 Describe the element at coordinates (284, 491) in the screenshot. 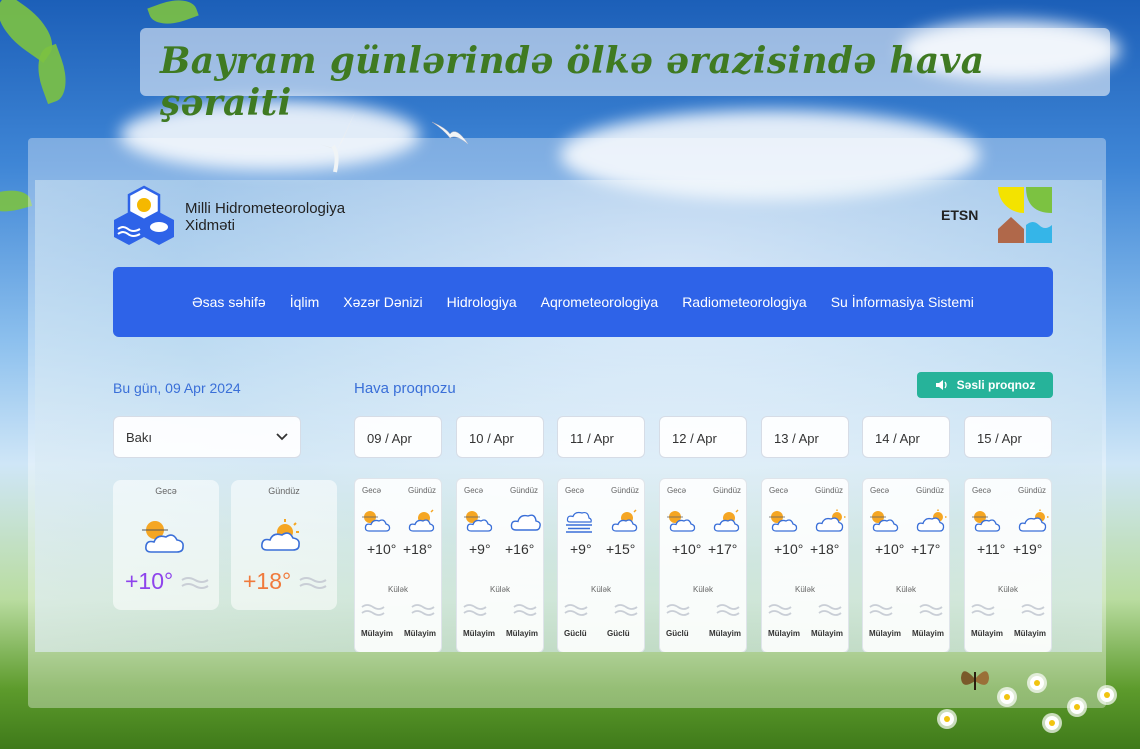

I see `today-day-label: Gündüz` at that location.